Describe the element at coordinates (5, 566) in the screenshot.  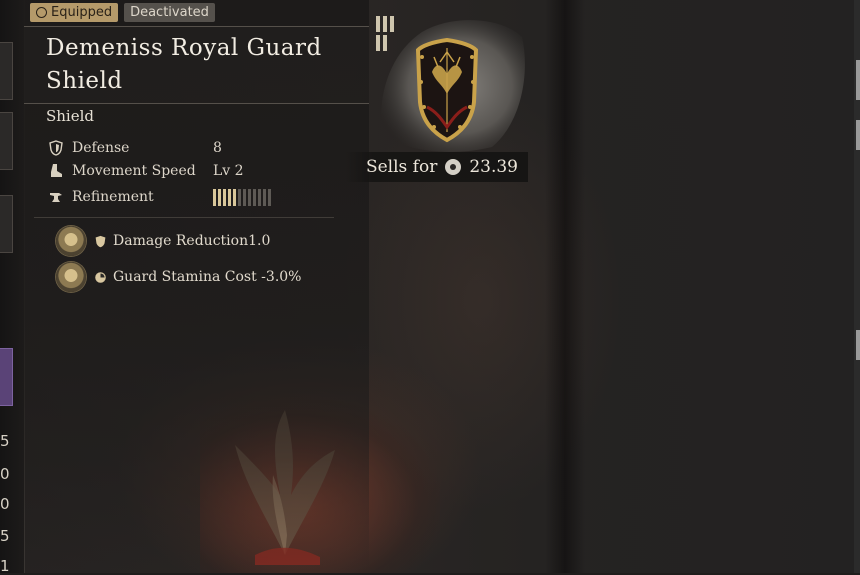
I see `sidebar-number: 1` at that location.